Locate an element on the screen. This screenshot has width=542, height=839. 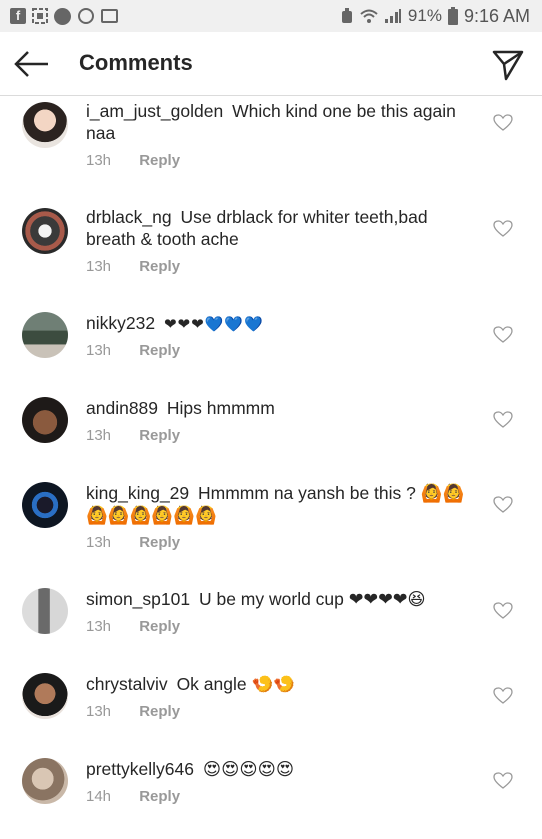
wifi-icon is located at coordinates (369, 16).